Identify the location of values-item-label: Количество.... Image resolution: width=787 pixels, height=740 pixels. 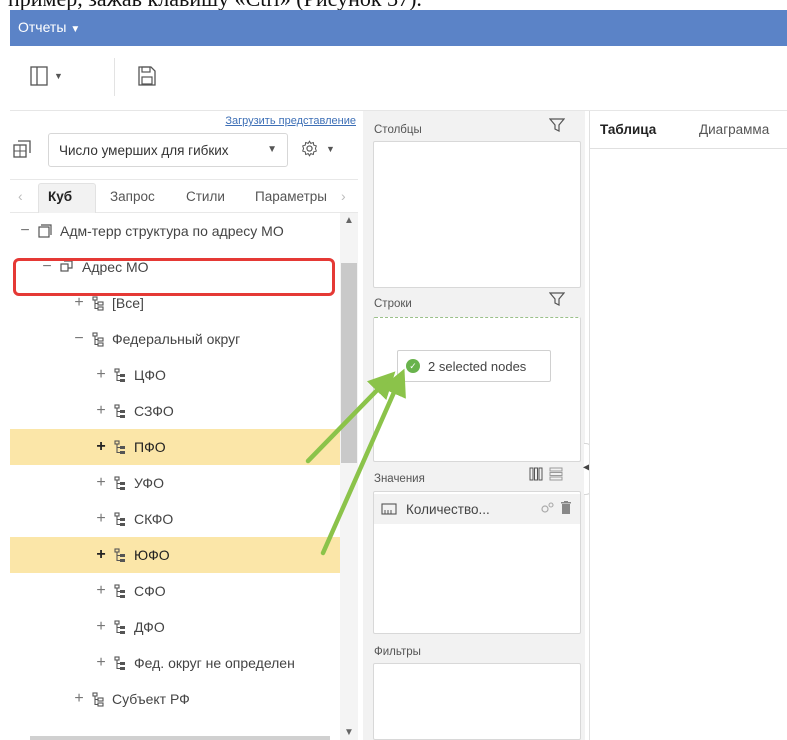
(448, 509).